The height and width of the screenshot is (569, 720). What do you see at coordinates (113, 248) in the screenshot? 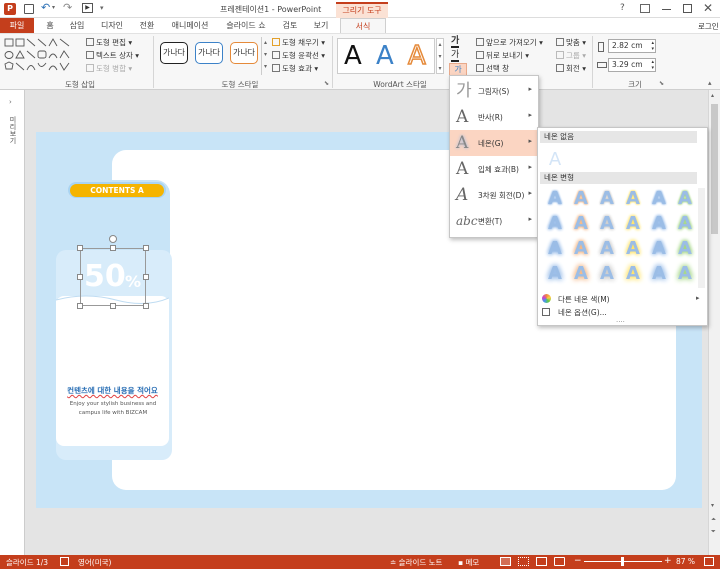
I see `resize-handle-n` at bounding box center [113, 248].